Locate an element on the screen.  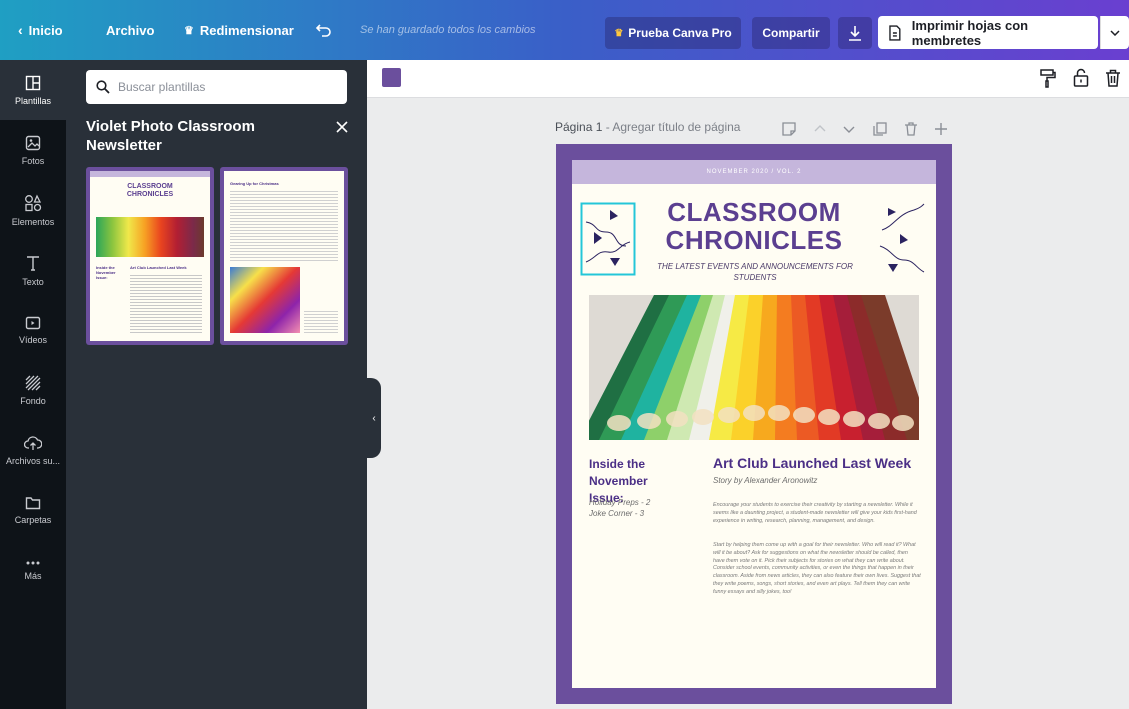
template-title: Violet Photo Classroom Newsletter is located at coordinates (170, 136).